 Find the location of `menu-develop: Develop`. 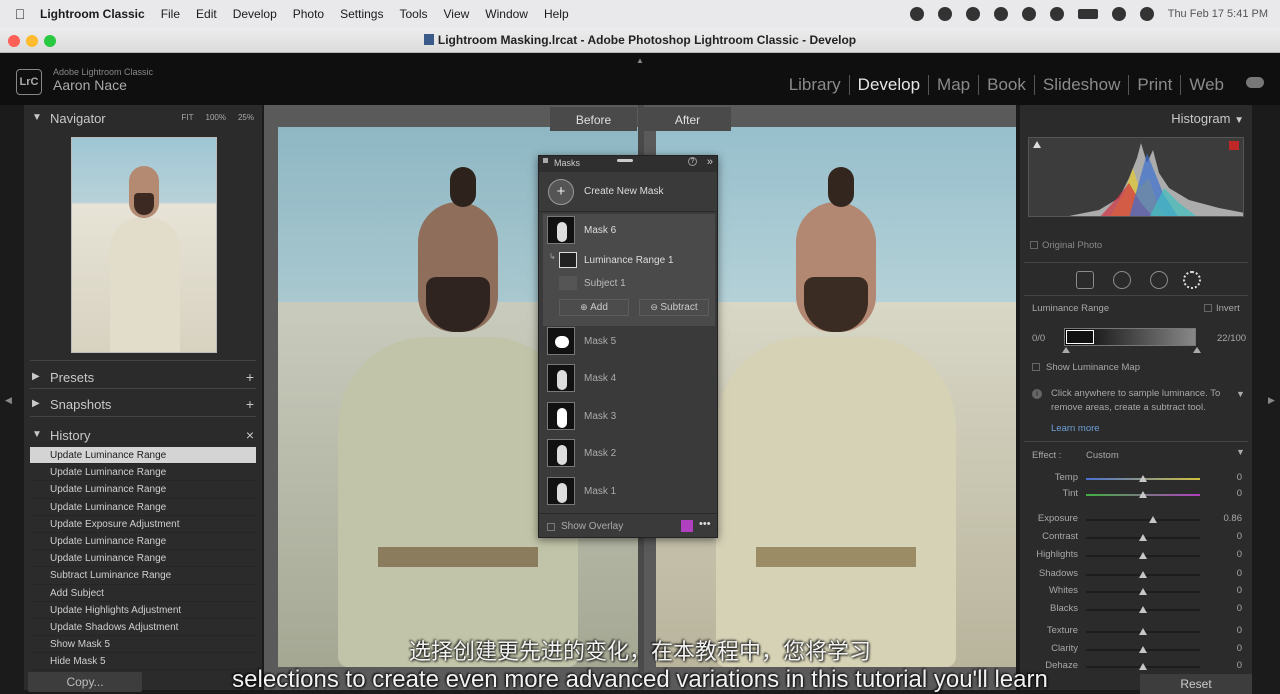

menu-develop: Develop is located at coordinates (255, 14).